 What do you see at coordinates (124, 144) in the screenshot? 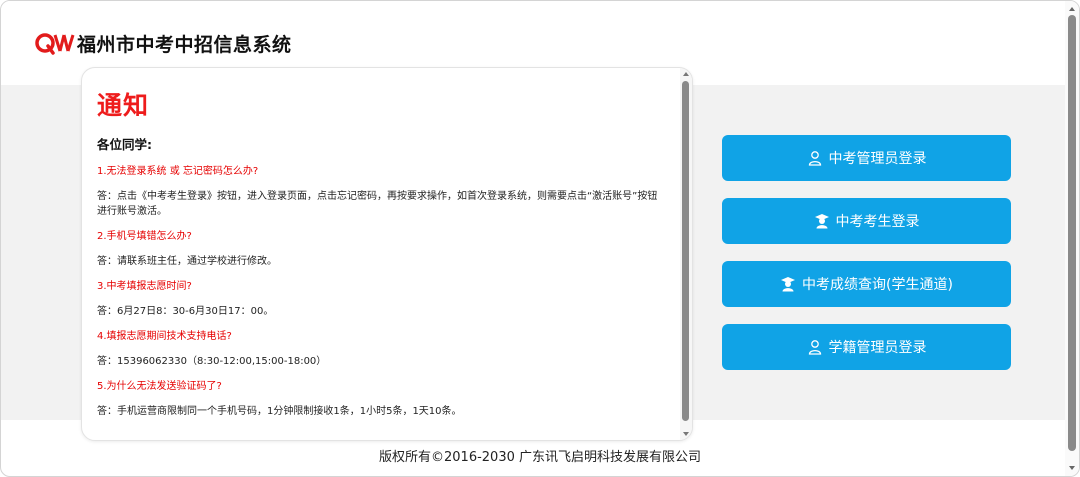
I see `notice-greeting: 各位同学:` at bounding box center [124, 144].